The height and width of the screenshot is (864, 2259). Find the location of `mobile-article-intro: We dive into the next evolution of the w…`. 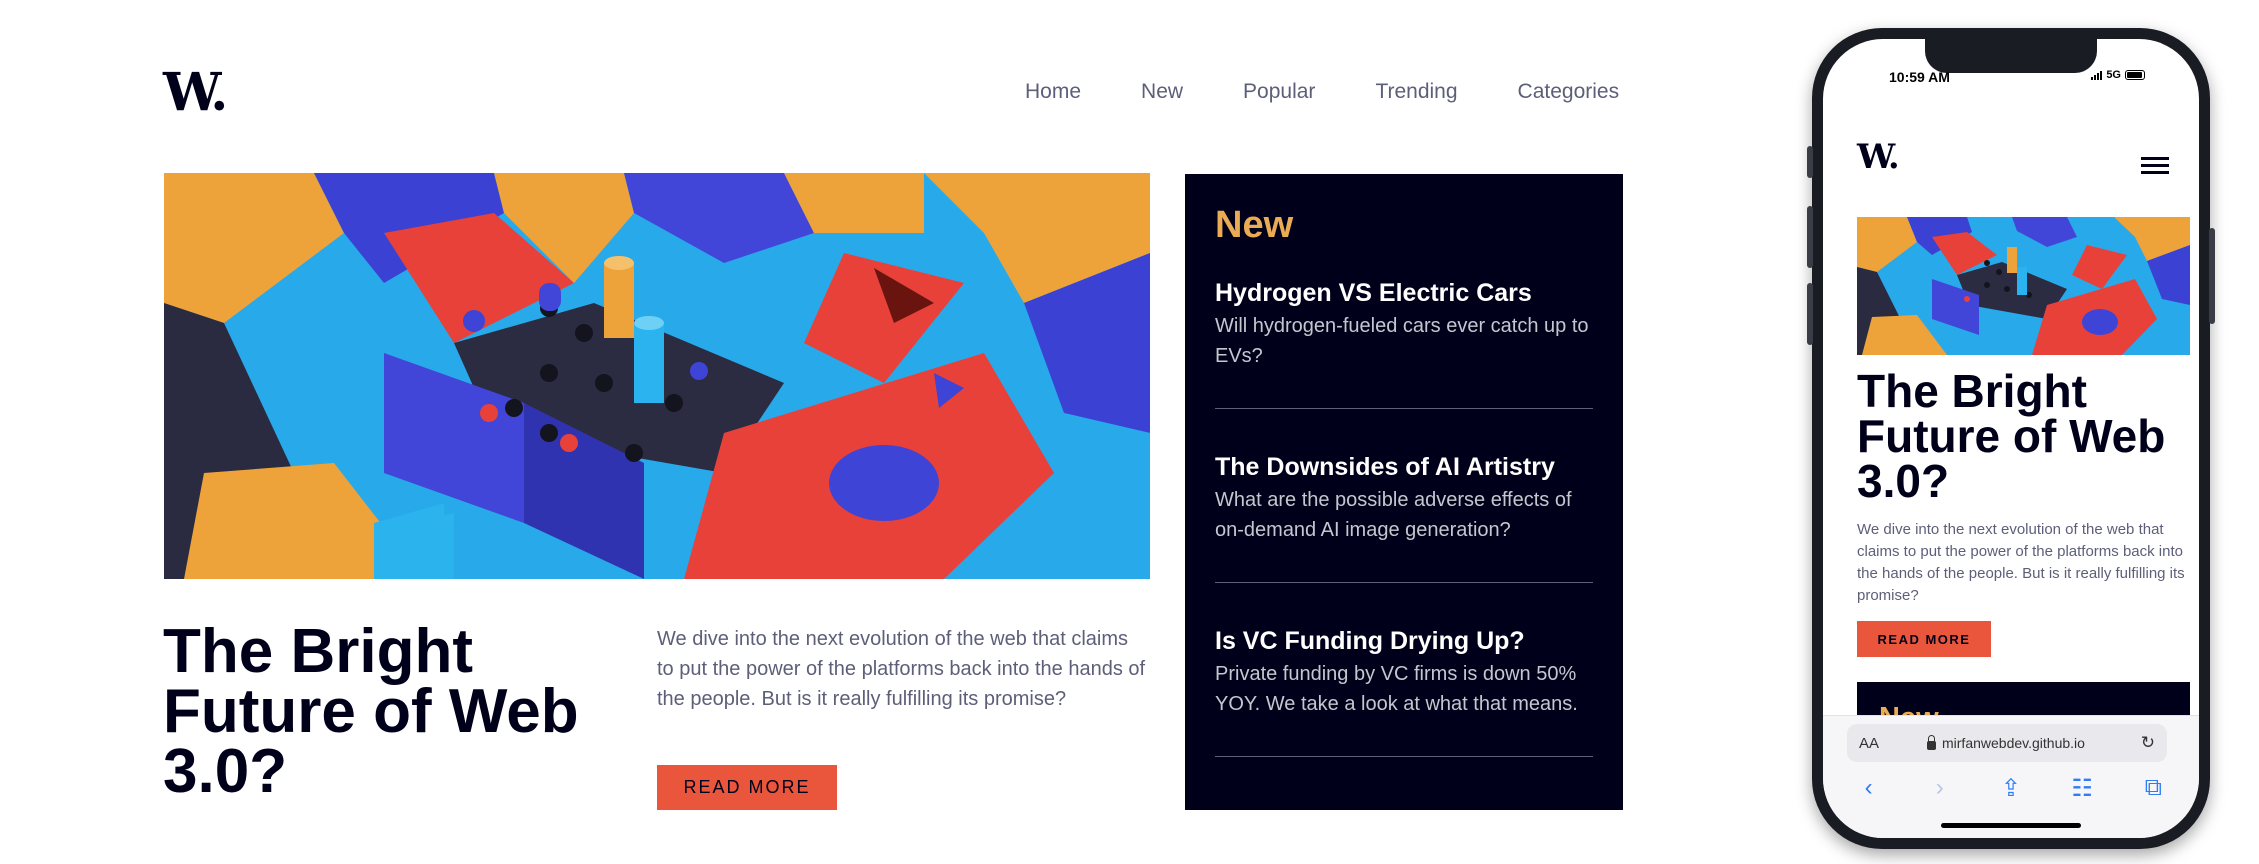

mobile-article-intro: We dive into the next evolution of the w… is located at coordinates (2021, 562).